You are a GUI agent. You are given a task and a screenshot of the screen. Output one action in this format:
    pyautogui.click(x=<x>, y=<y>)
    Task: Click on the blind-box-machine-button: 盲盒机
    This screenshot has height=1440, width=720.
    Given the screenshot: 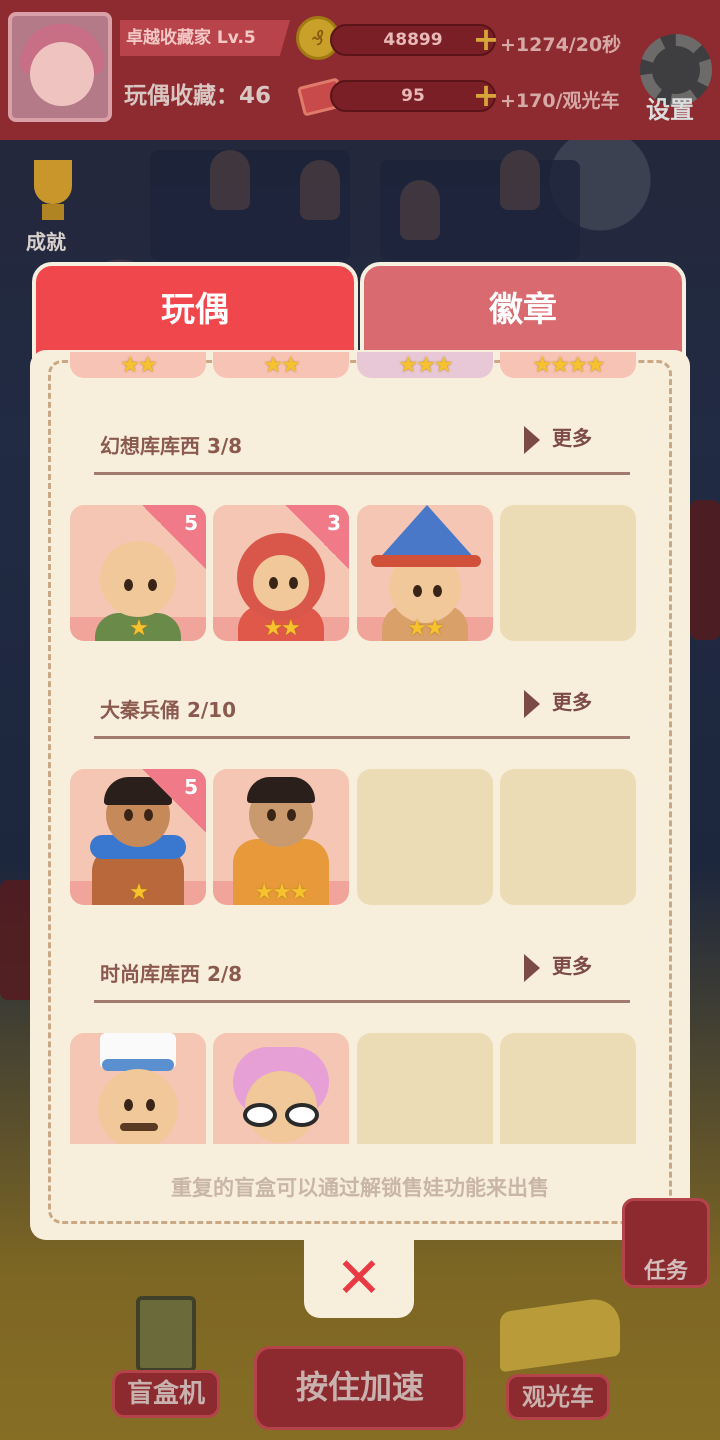 What is the action you would take?
    pyautogui.click(x=166, y=1394)
    